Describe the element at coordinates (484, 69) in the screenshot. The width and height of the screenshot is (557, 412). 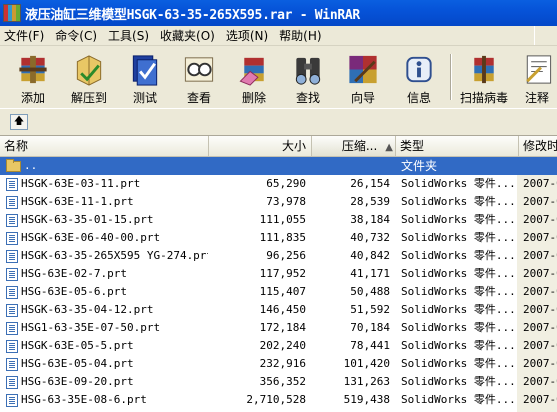
I see `scan-virus-icon` at that location.